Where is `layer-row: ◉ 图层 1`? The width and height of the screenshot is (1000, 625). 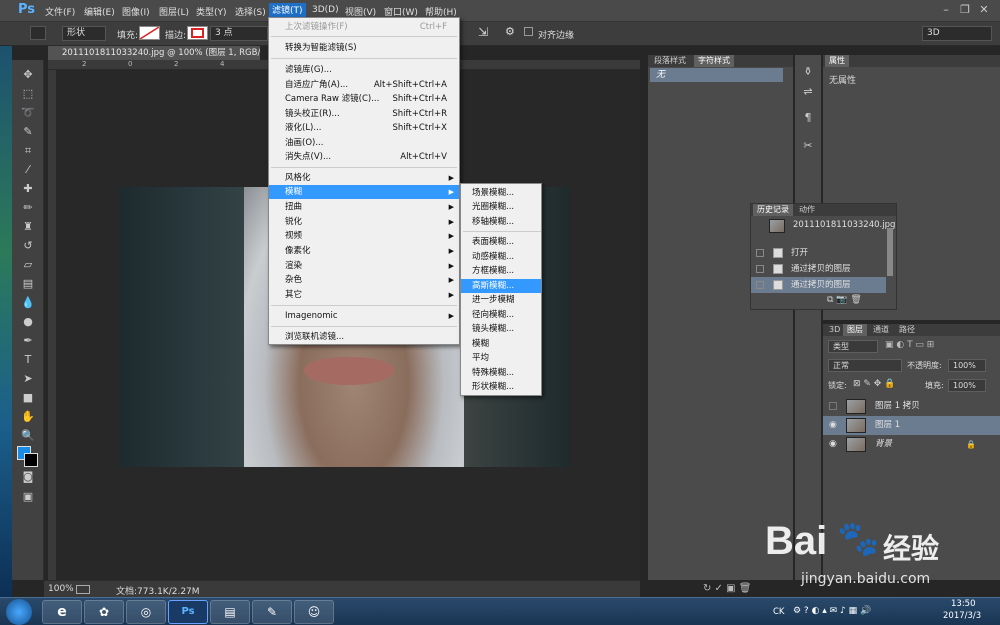
layer-row: ◉ 图层 1 is located at coordinates (911, 425).